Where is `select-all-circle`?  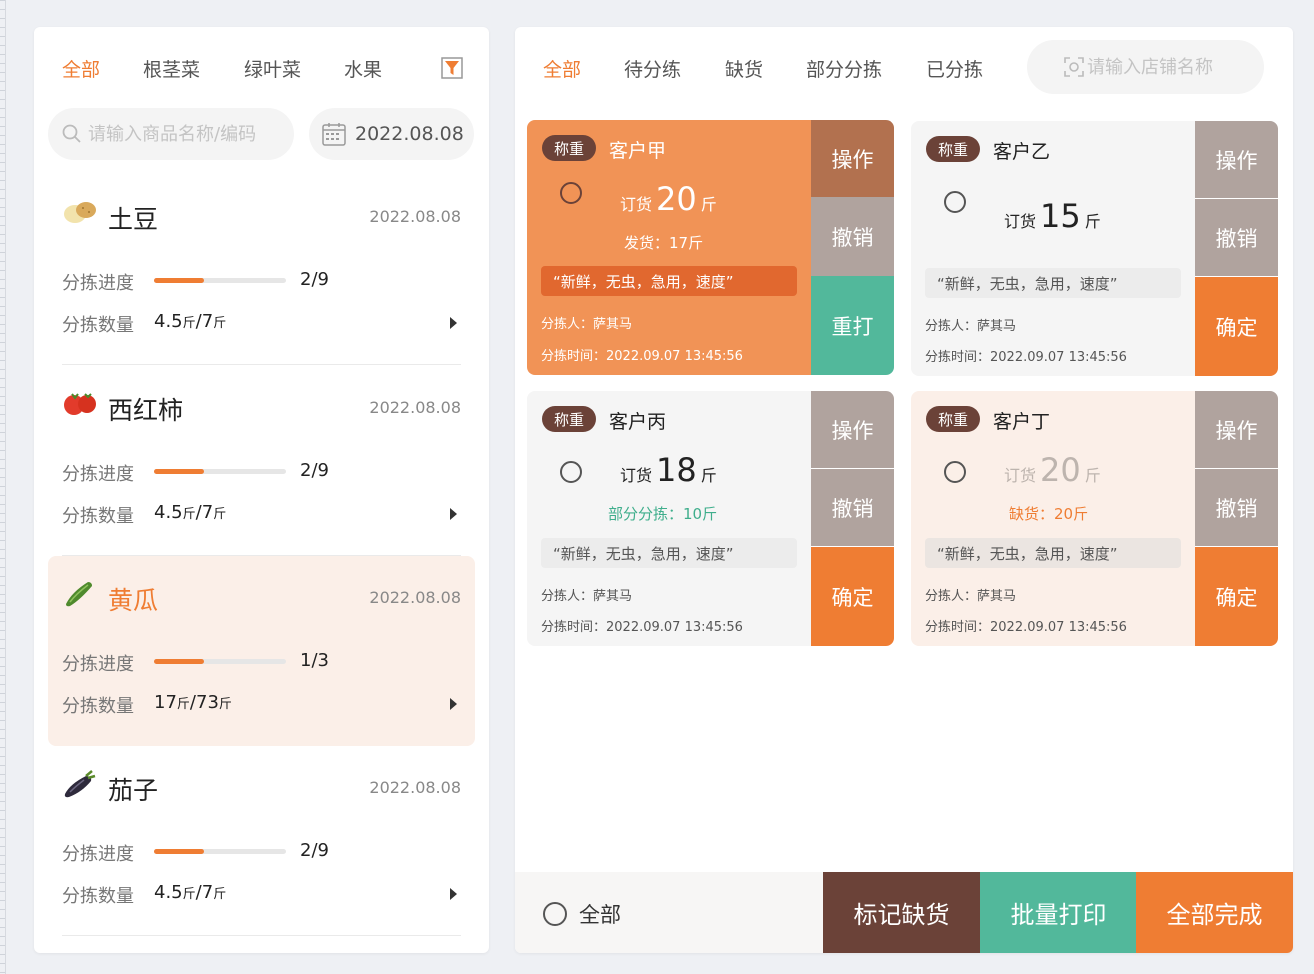
select-all-circle is located at coordinates (555, 914).